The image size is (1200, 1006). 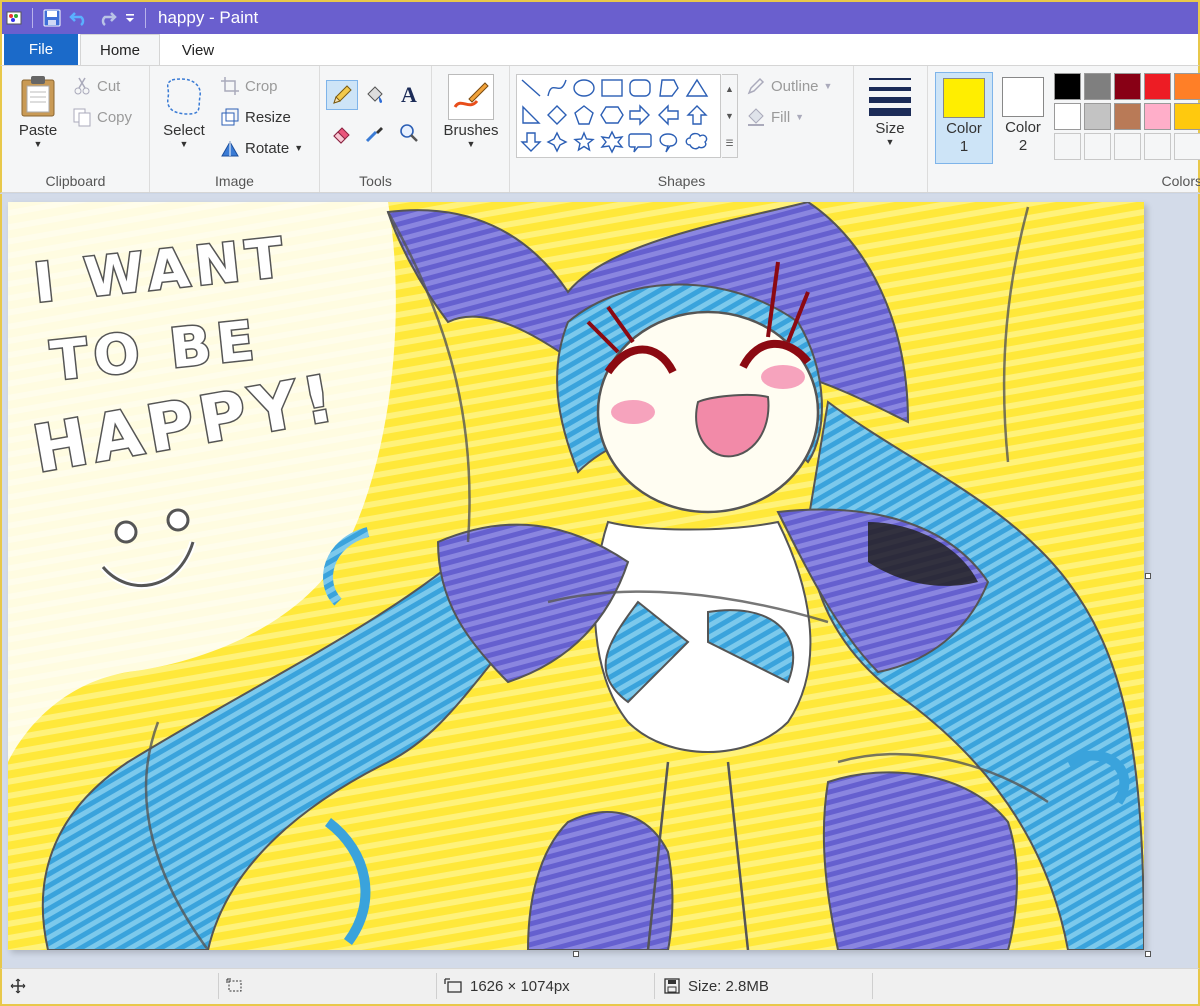 What do you see at coordinates (557, 88) in the screenshot?
I see `curve-shape-icon` at bounding box center [557, 88].